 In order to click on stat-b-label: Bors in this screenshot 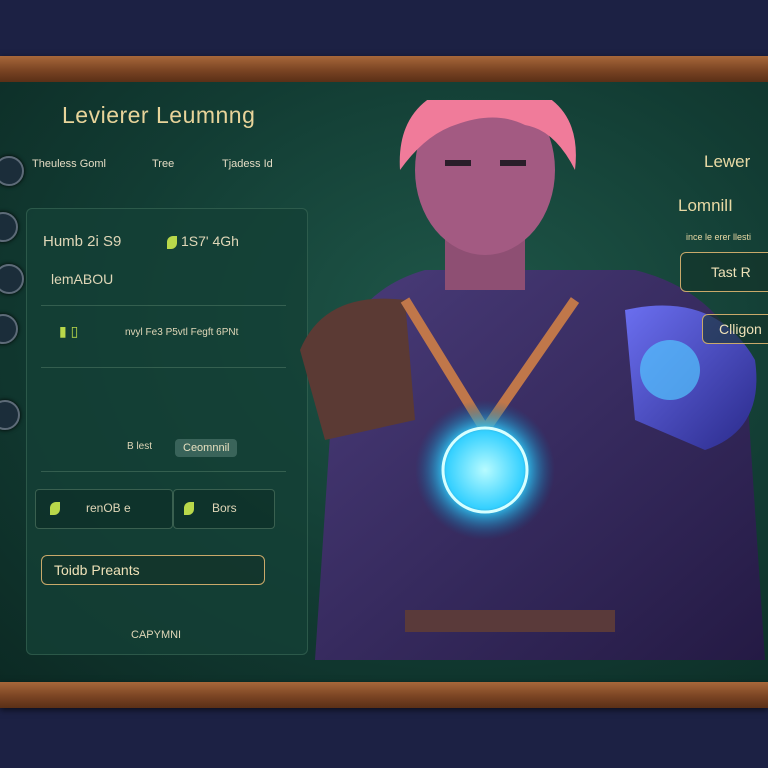, I will do `click(224, 508)`.